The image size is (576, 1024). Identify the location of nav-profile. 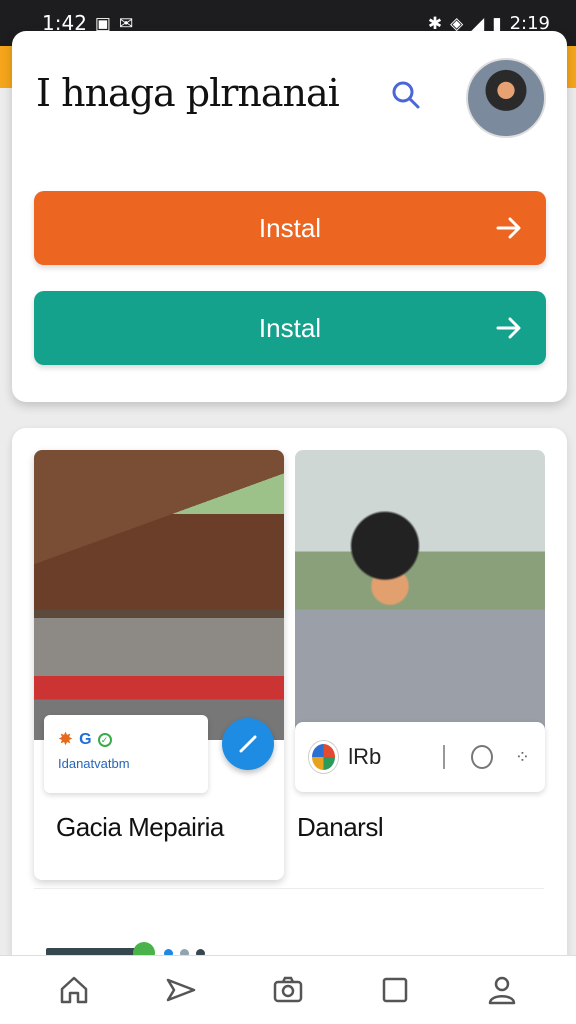
(502, 990).